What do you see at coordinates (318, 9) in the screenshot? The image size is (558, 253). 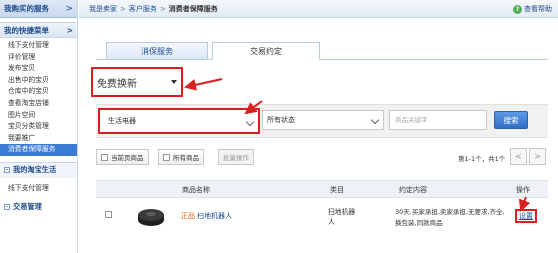 I see `breadcrumb: 我是卖家 > 客户服务 > 消费者保障服务 ? 查看帮助` at bounding box center [318, 9].